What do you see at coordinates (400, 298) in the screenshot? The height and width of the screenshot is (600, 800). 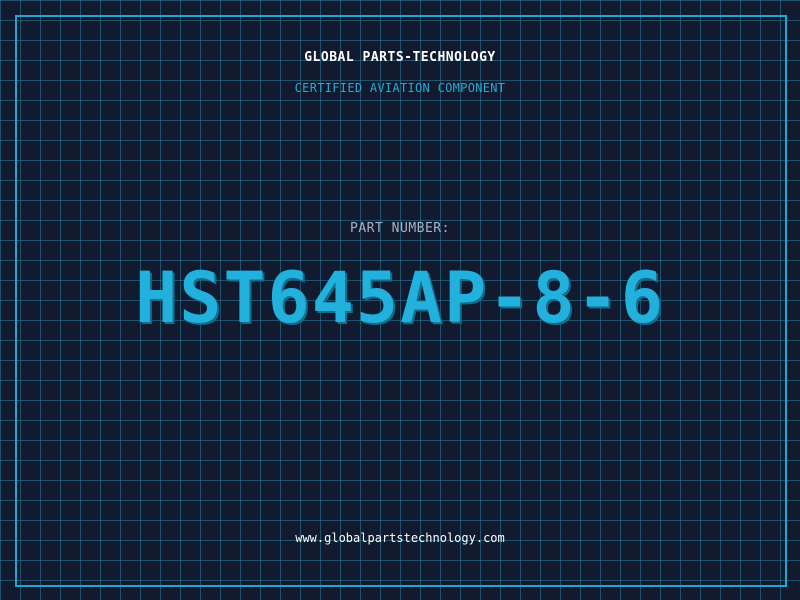 I see `part-number-value: HST645AP-8-6` at bounding box center [400, 298].